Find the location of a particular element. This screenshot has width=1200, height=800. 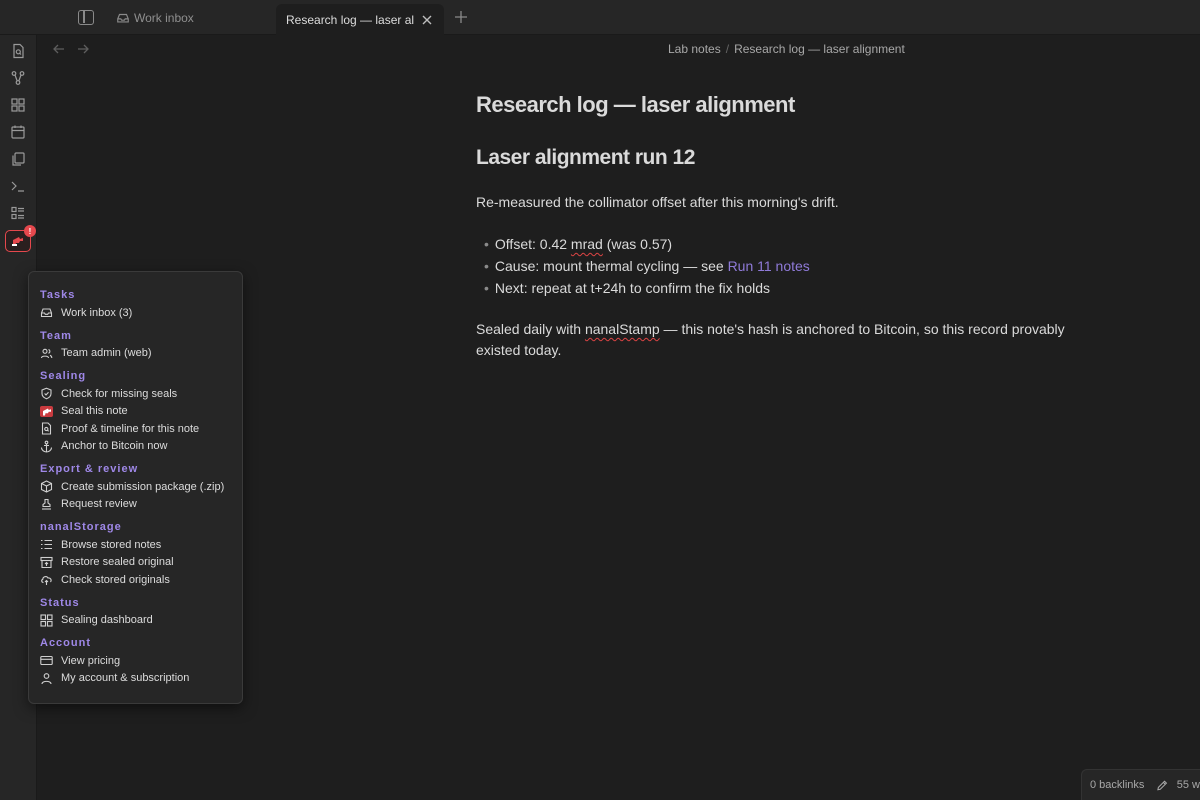

note-title: Research log — laser alignment is located at coordinates (776, 105).